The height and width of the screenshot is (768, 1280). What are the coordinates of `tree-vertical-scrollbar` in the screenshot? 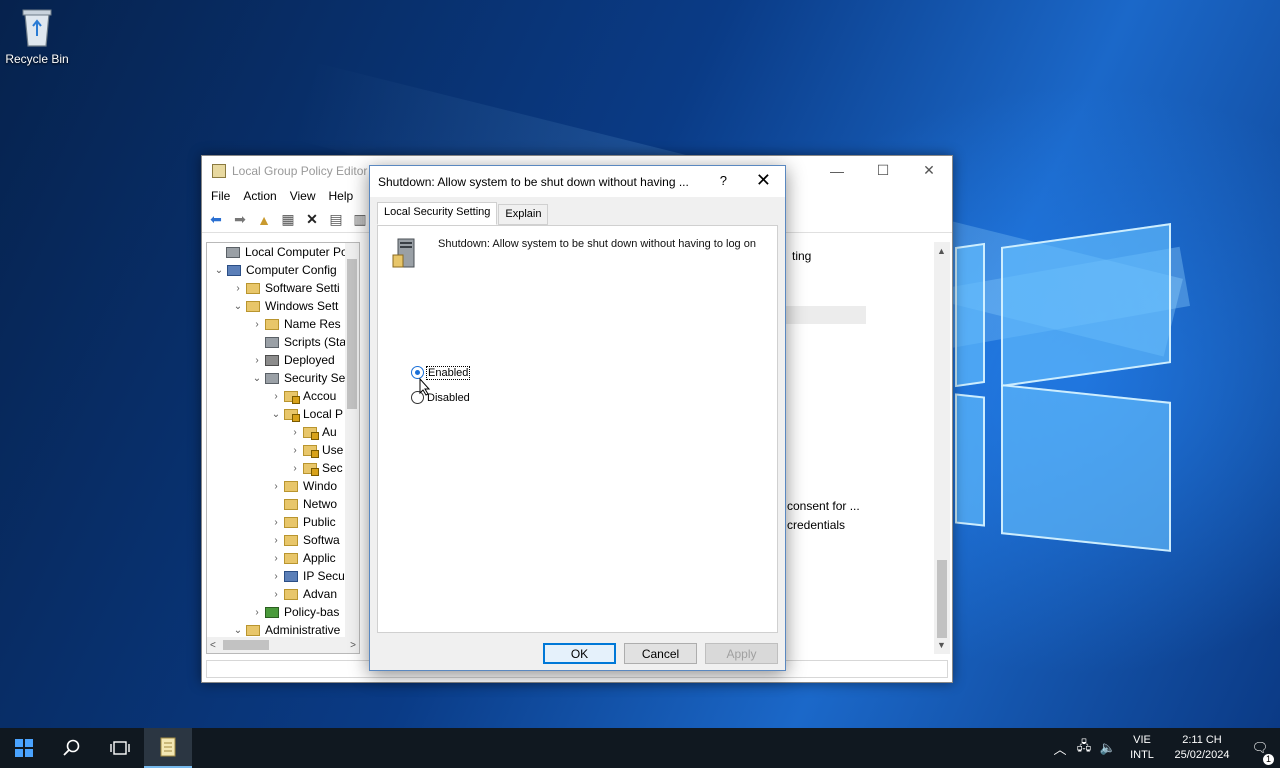 It's located at (352, 440).